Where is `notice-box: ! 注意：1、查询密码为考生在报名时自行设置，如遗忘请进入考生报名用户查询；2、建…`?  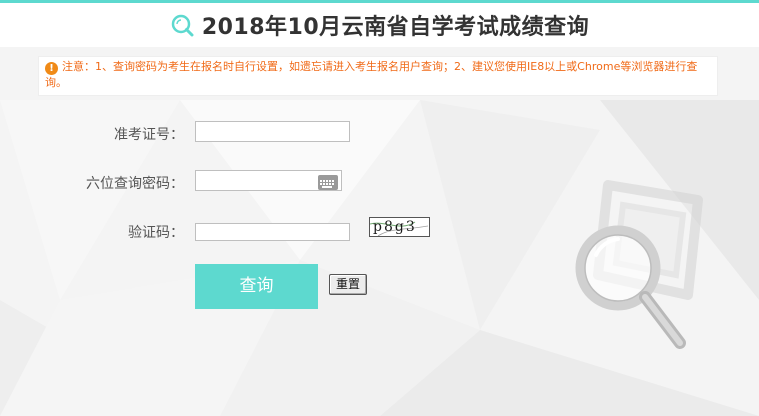
notice-box: ! 注意：1、查询密码为考生在报名时自行设置，如遗忘请进入考生报名用户查询；2、建… is located at coordinates (378, 76).